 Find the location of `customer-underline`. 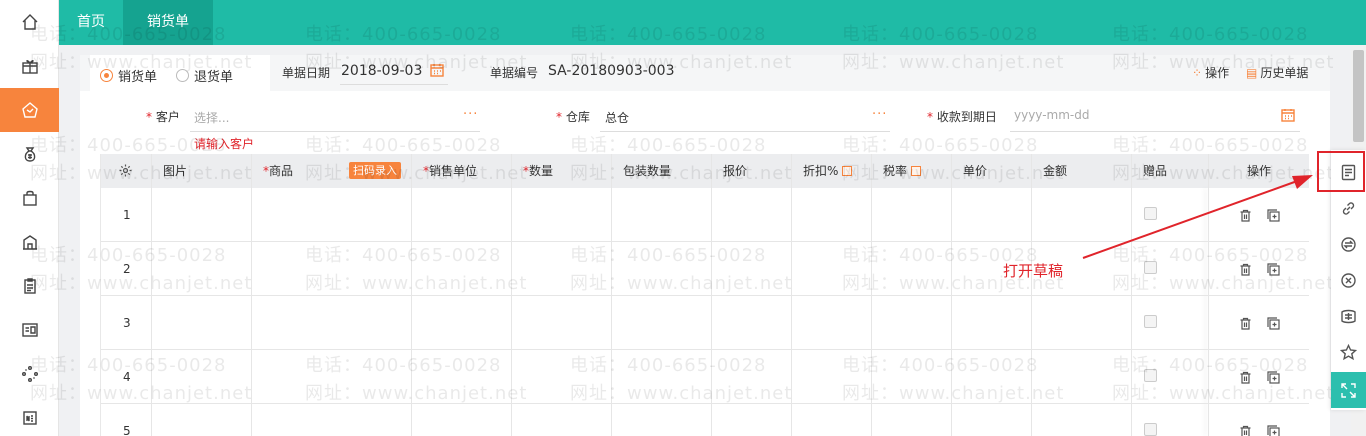

customer-underline is located at coordinates (335, 131).